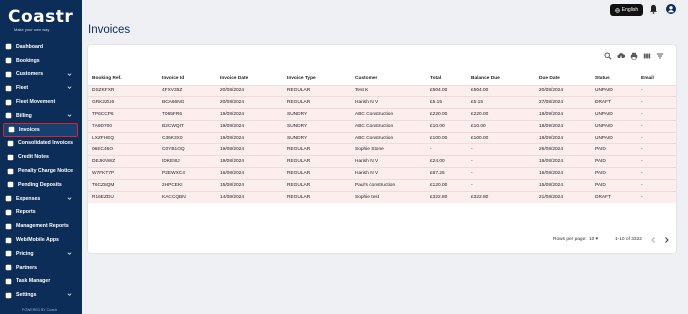 The image size is (688, 314). I want to click on reports-icon, so click(8, 212).